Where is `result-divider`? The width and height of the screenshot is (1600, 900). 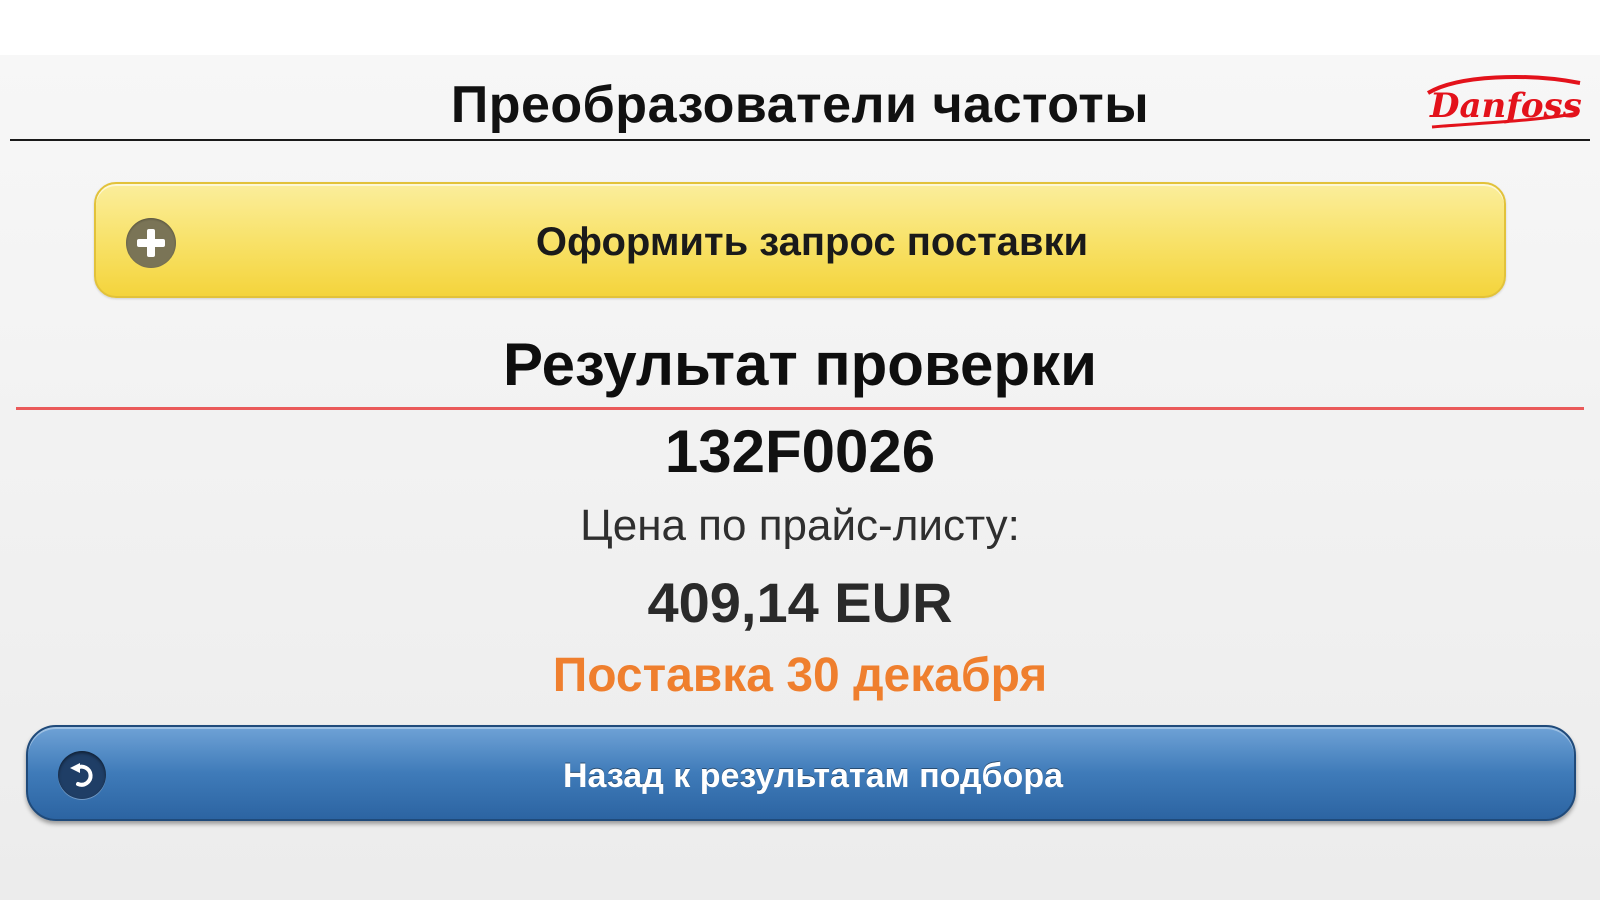 result-divider is located at coordinates (800, 408).